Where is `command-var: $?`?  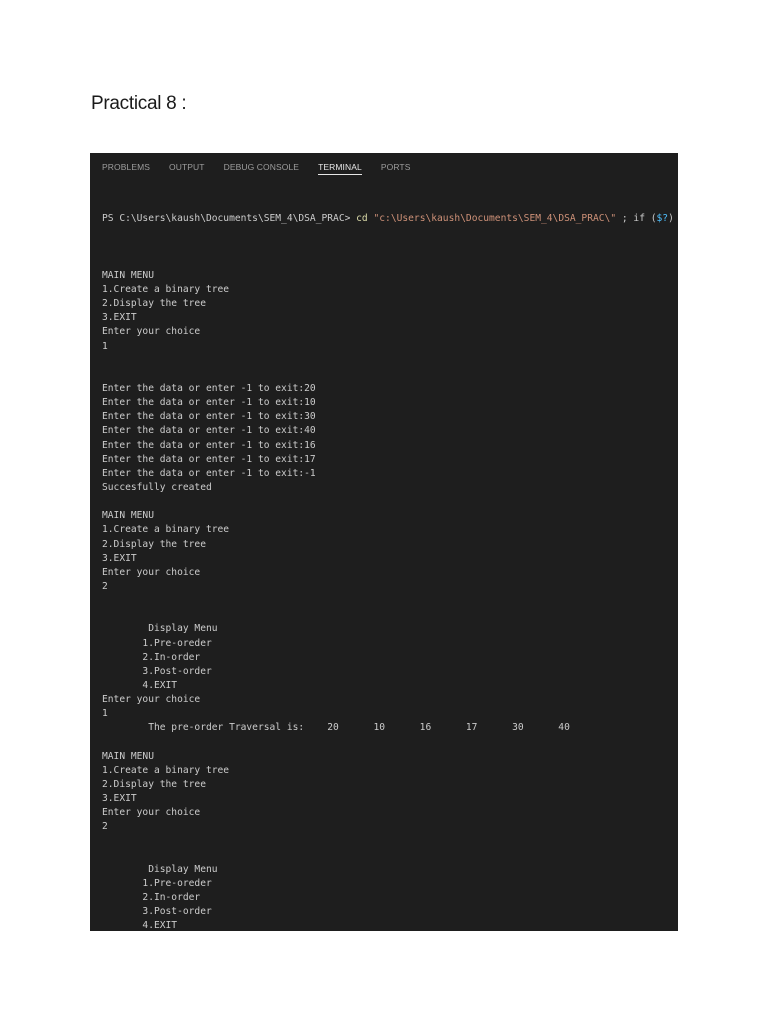 command-var: $? is located at coordinates (662, 219).